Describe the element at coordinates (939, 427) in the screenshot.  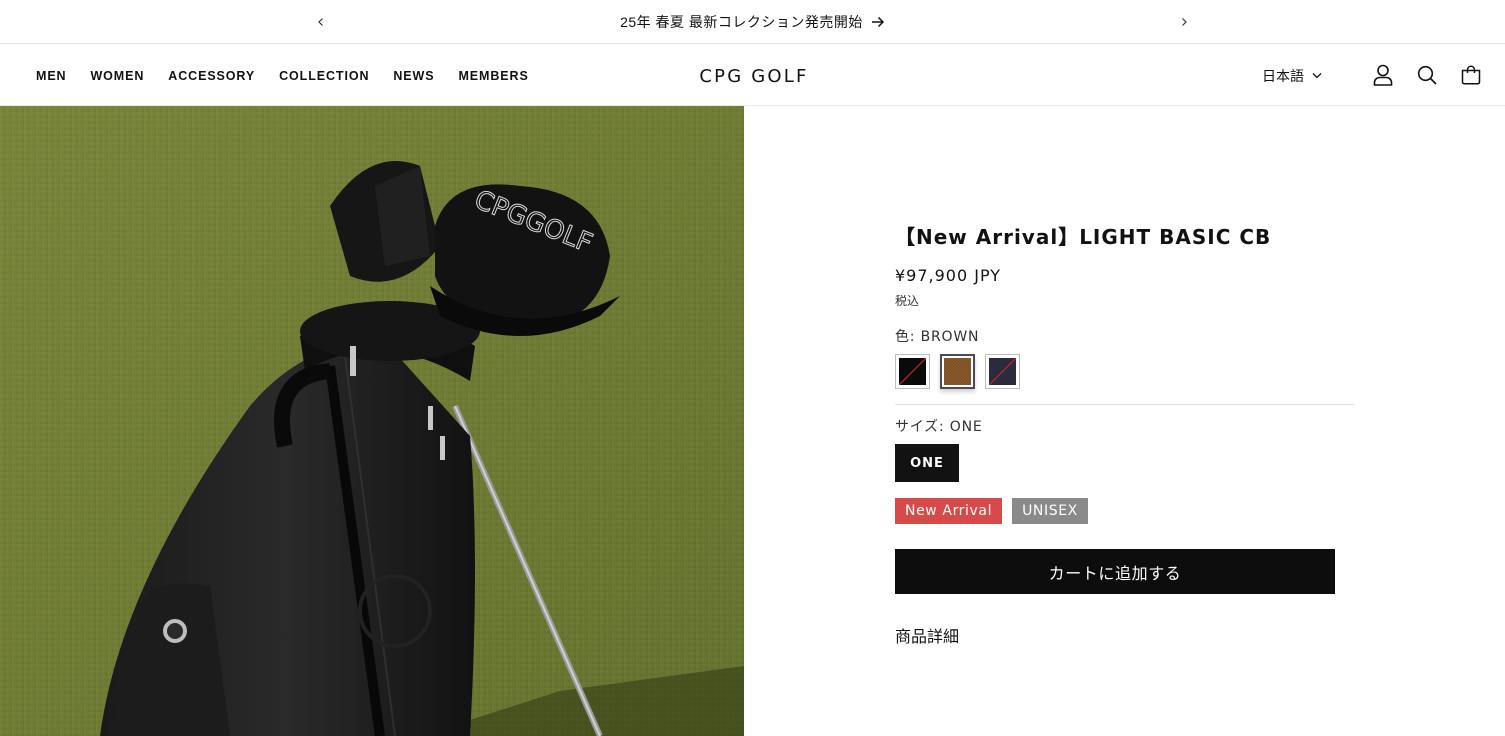
I see `size-label: サイズ: ONE` at that location.